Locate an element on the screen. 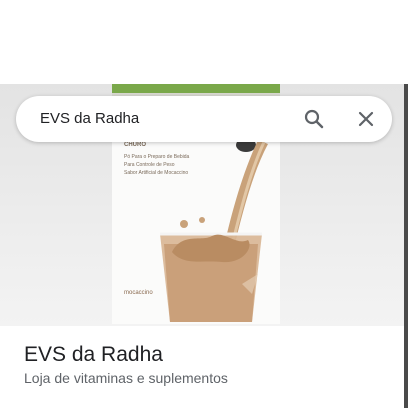  place-category: Loja de vitaminas e suplementos is located at coordinates (126, 378).